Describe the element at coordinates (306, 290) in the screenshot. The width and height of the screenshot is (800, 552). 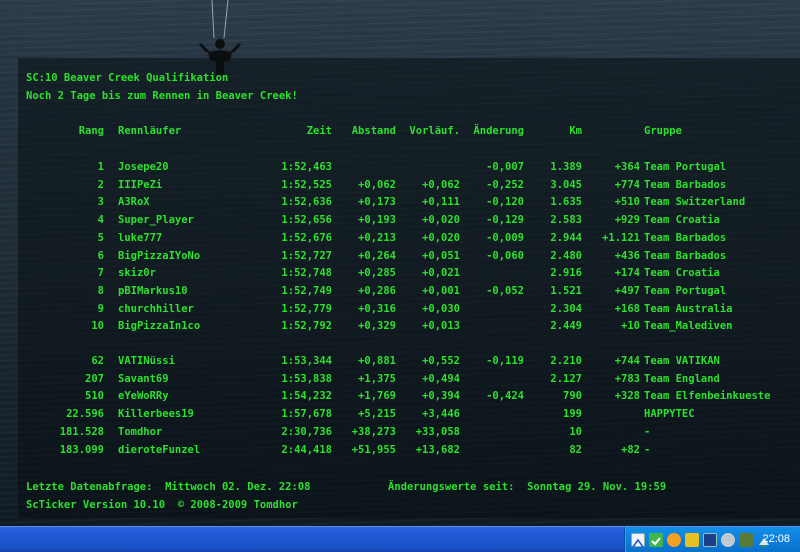
I see `cell-zeit: 1:52,749` at that location.